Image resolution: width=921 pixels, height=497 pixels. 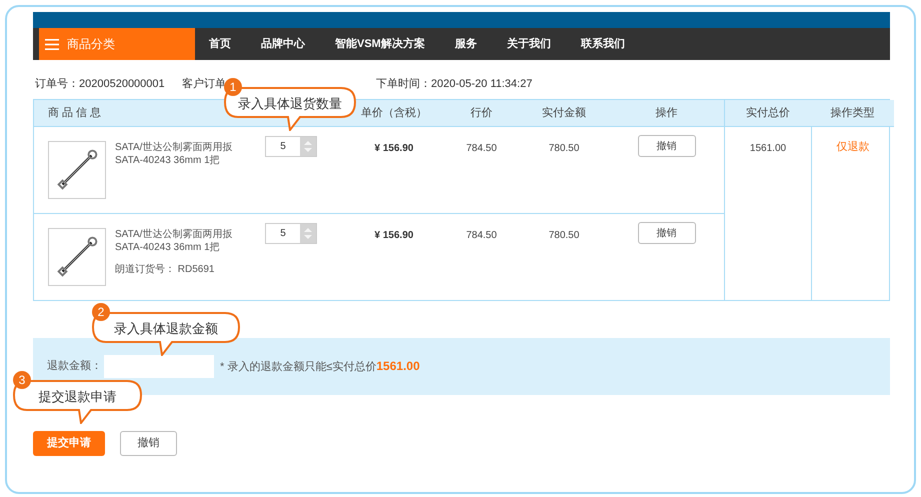 I want to click on callout-text: 录入具体退货数量, so click(x=290, y=104).